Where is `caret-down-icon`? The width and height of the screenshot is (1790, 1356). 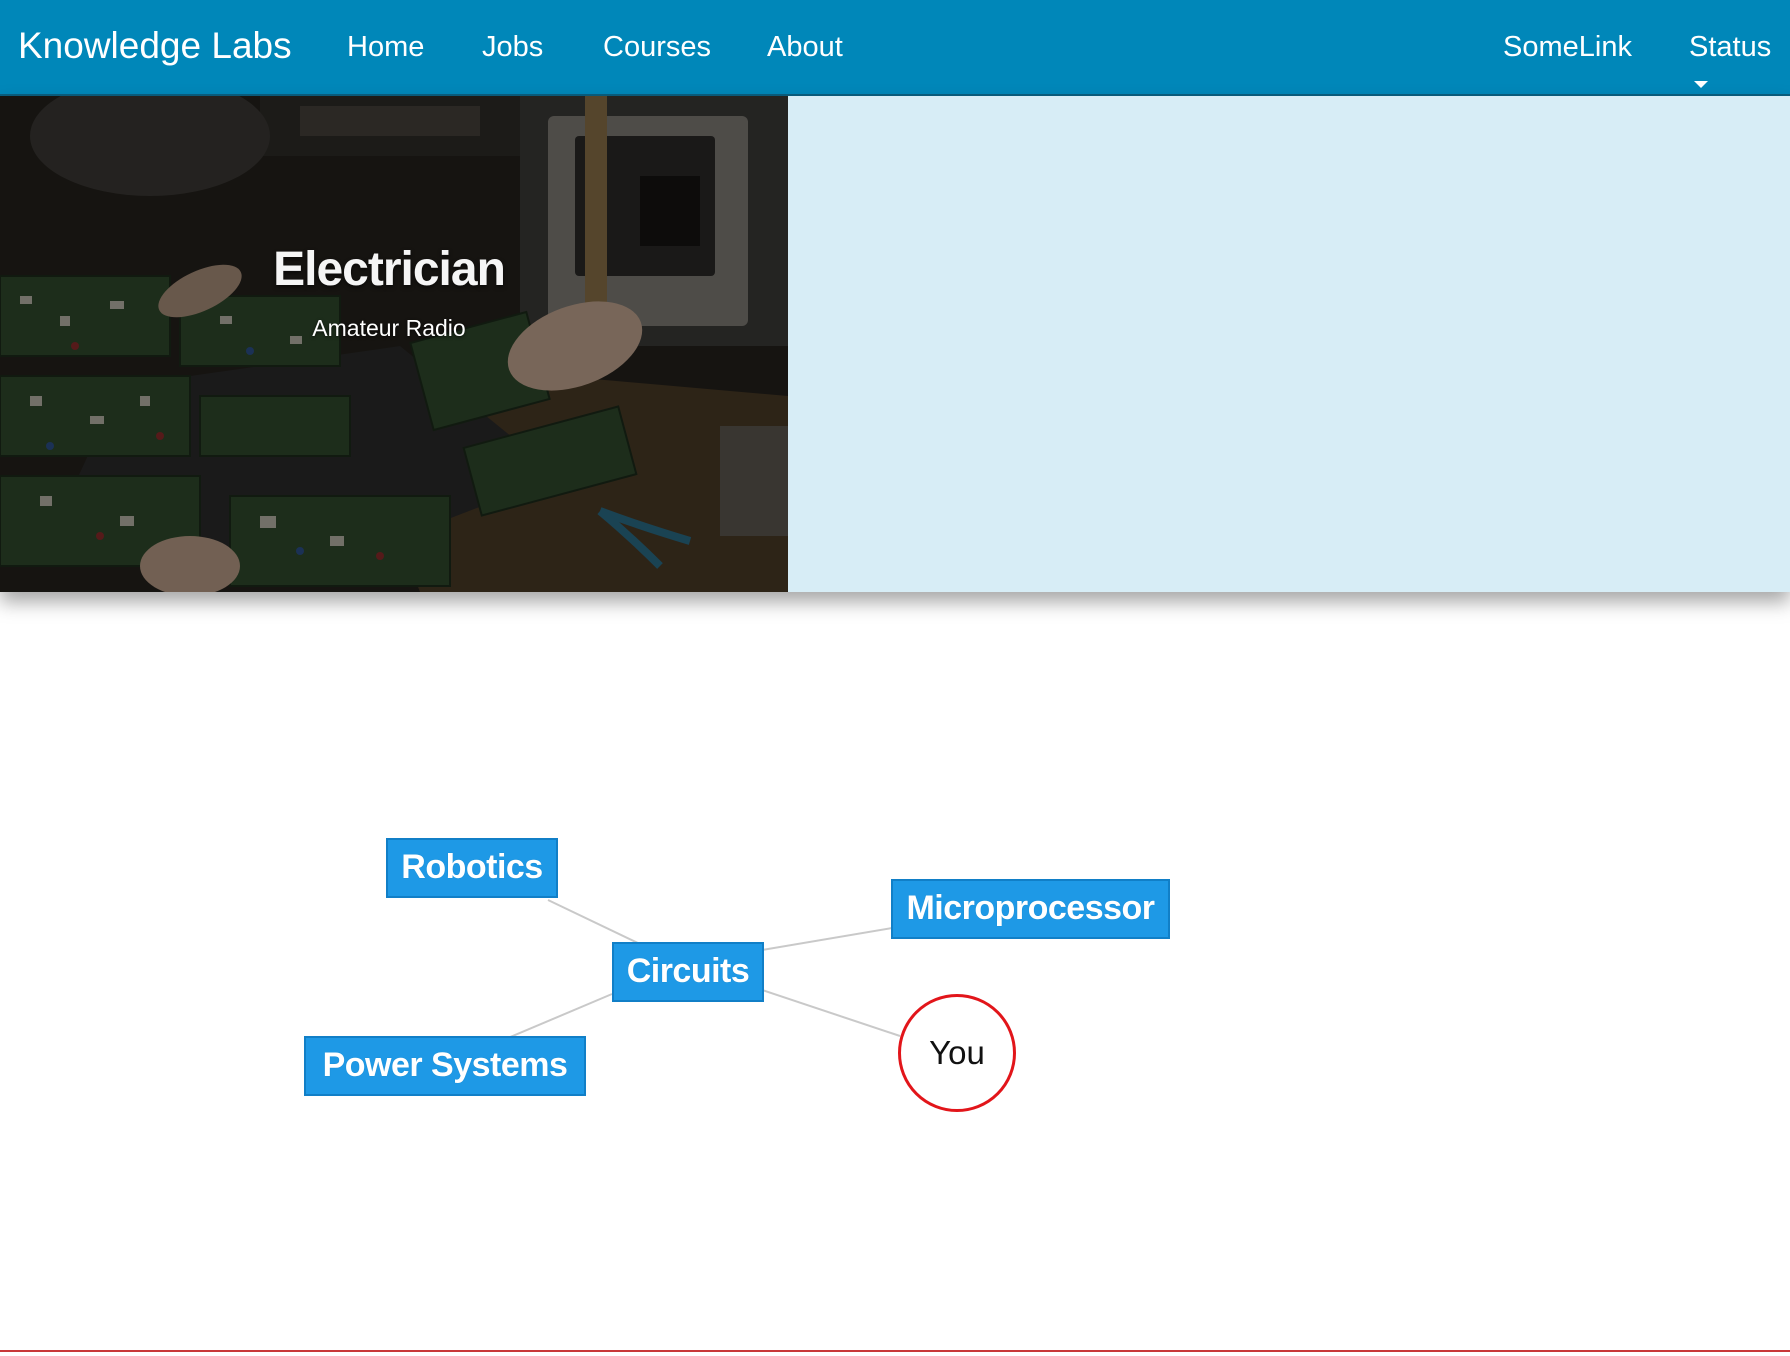
caret-down-icon is located at coordinates (1701, 84).